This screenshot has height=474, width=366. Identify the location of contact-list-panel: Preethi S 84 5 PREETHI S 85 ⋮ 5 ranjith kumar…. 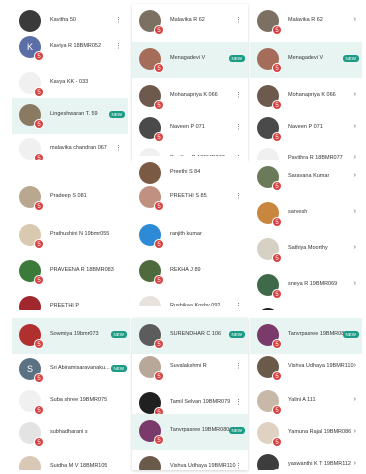
(190, 231).